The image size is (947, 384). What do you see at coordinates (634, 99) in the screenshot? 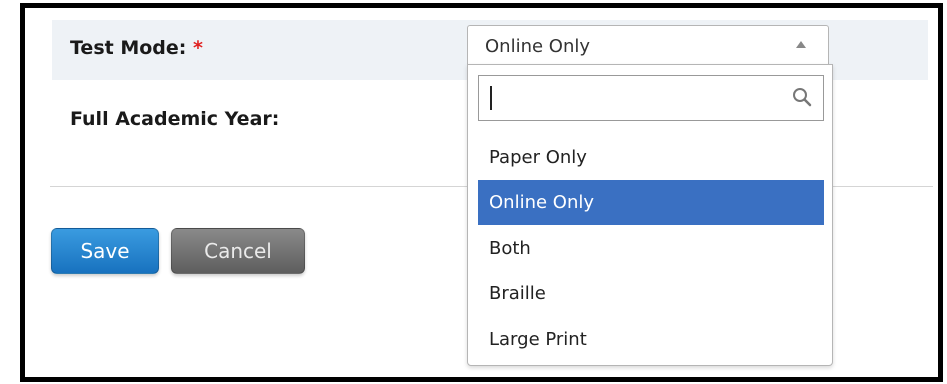
I see `dropdown-search-input` at bounding box center [634, 99].